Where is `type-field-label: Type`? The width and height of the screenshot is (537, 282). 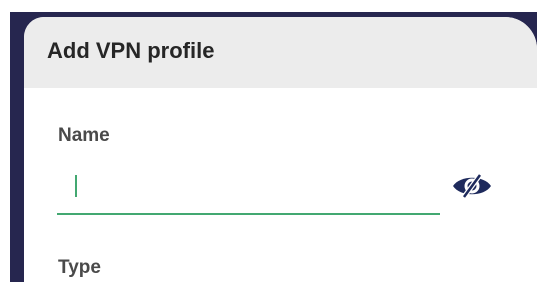
type-field-label: Type is located at coordinates (79, 267).